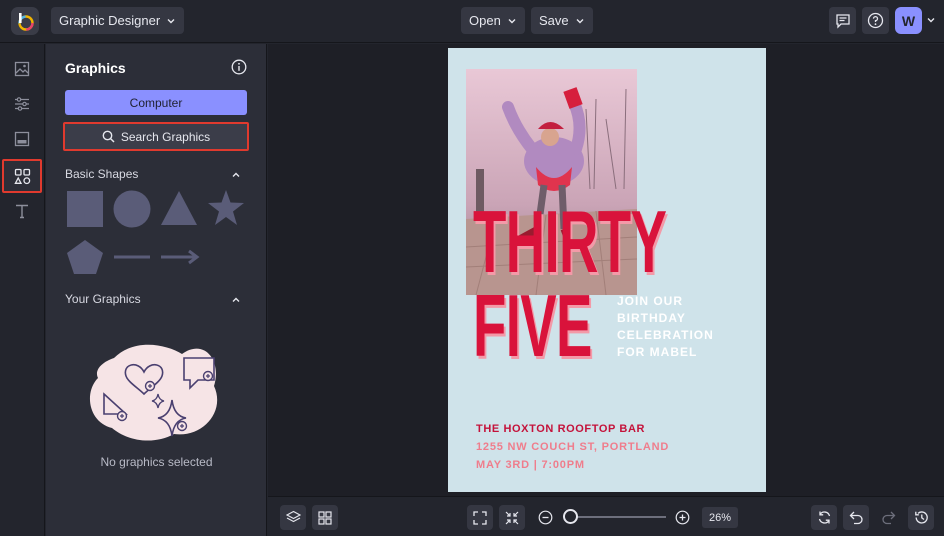  I want to click on avatar-initial: W, so click(908, 20).